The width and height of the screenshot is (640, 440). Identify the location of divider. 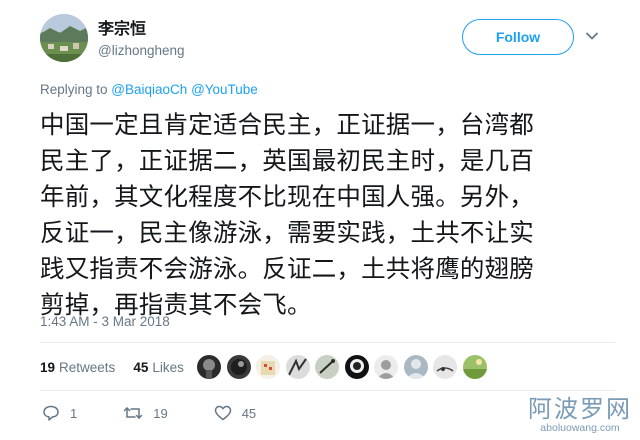
(327, 342).